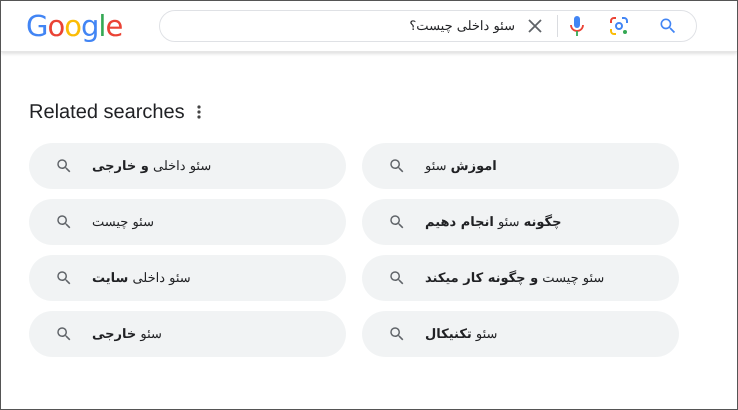 The image size is (738, 410). What do you see at coordinates (520, 278) in the screenshot?
I see `related-search-chip: سئو چیست و چگونه کار میکند` at bounding box center [520, 278].